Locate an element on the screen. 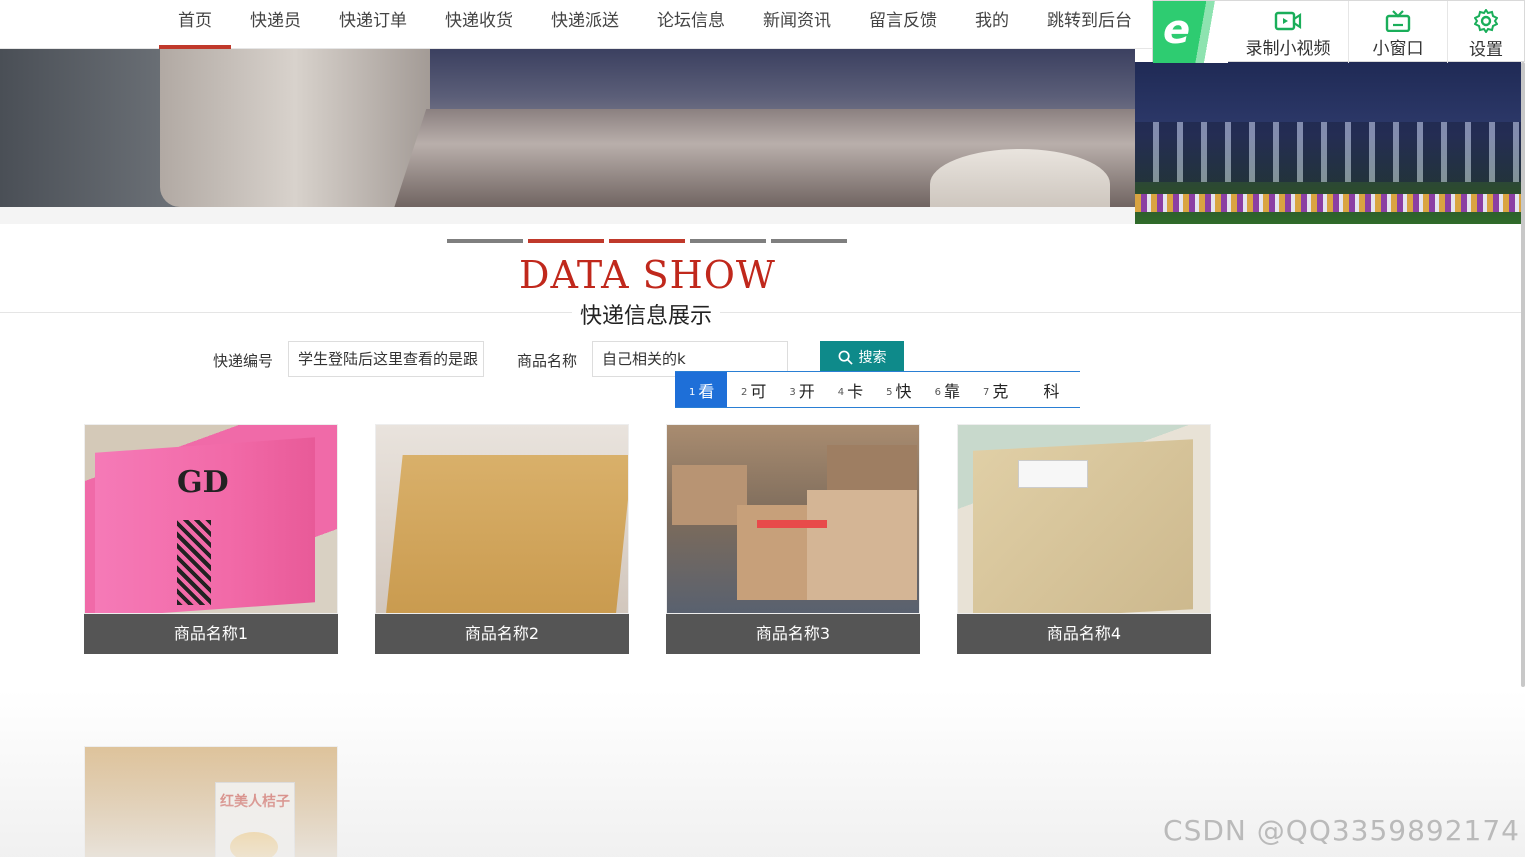 This screenshot has height=857, width=1525. banner-building-shape is located at coordinates (1328, 152).